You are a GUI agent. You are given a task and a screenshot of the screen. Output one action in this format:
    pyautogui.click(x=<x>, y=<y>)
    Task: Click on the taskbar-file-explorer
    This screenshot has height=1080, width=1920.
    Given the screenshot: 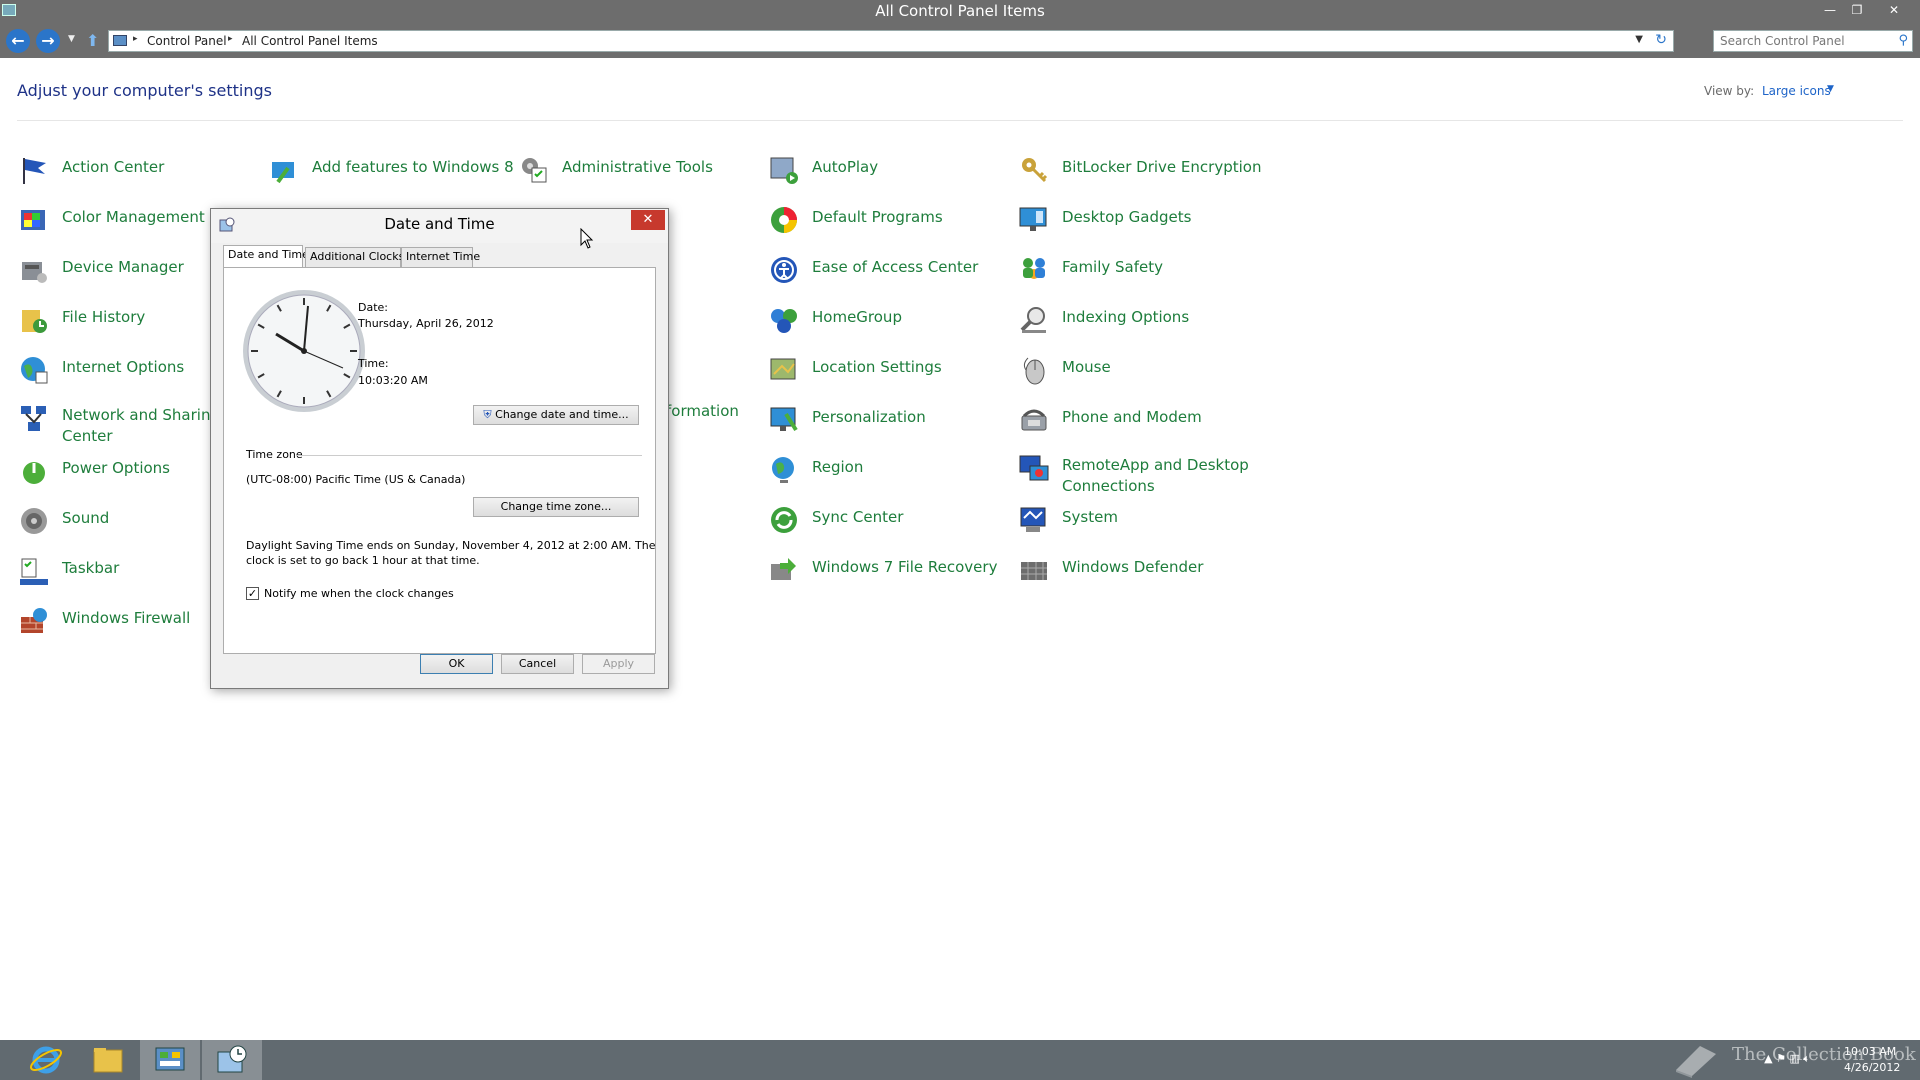 What is the action you would take?
    pyautogui.click(x=108, y=1060)
    